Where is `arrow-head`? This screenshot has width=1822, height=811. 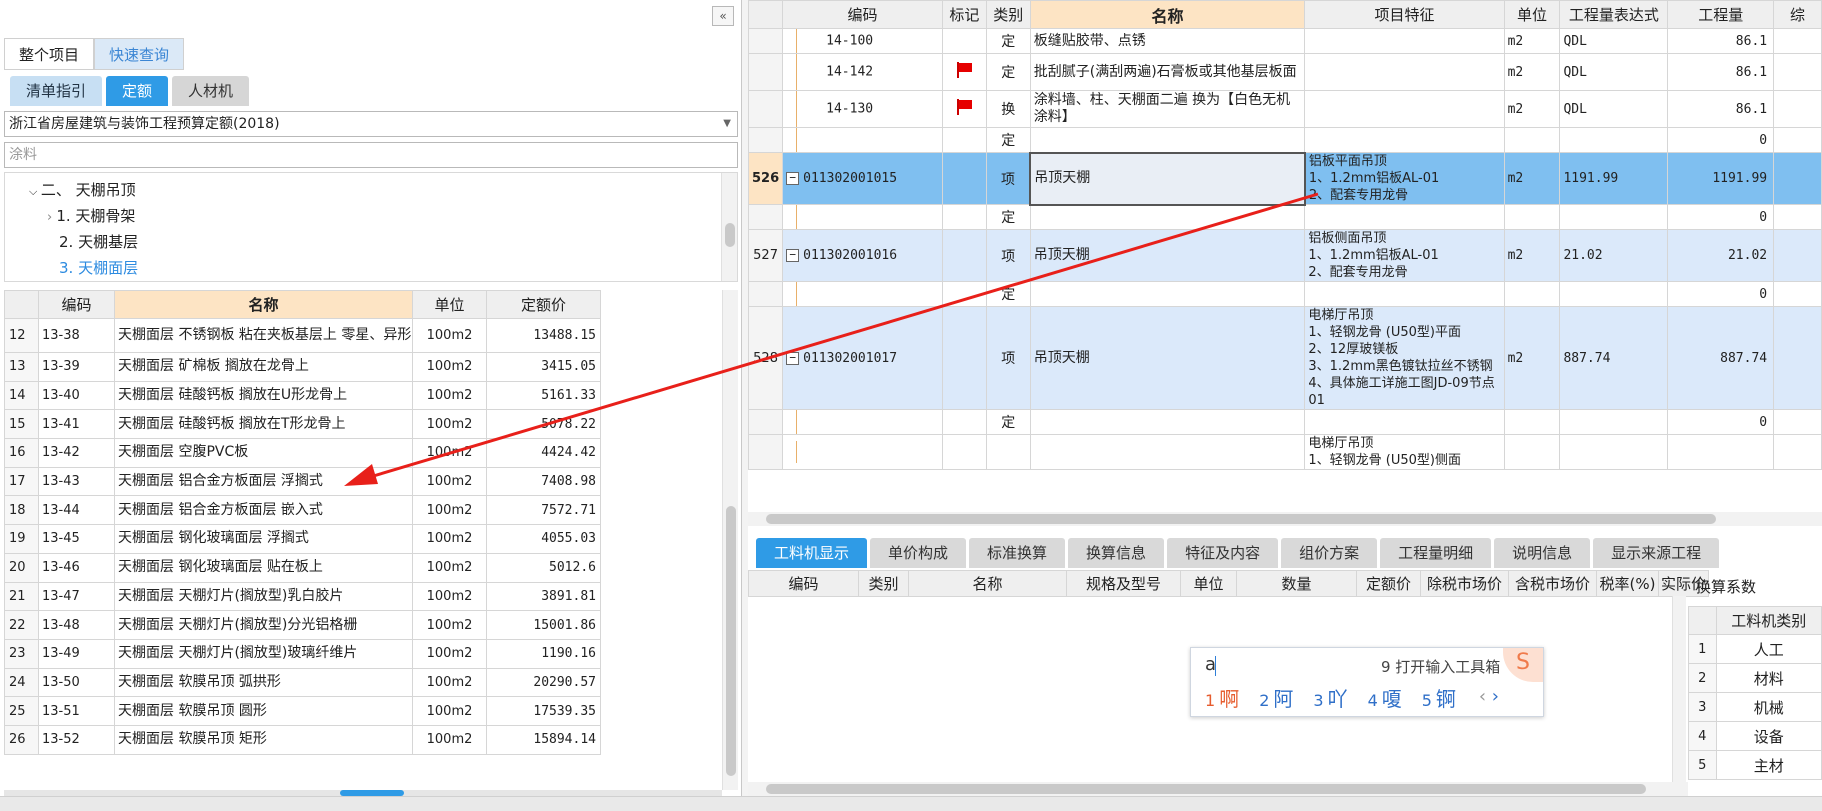
arrow-head is located at coordinates (361, 475).